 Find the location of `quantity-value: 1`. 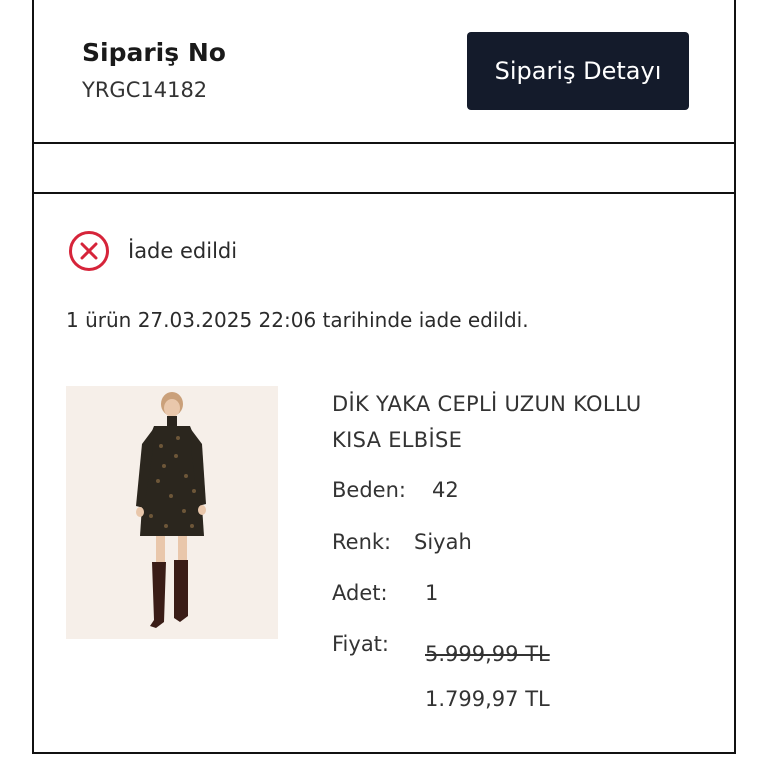

quantity-value: 1 is located at coordinates (432, 593).